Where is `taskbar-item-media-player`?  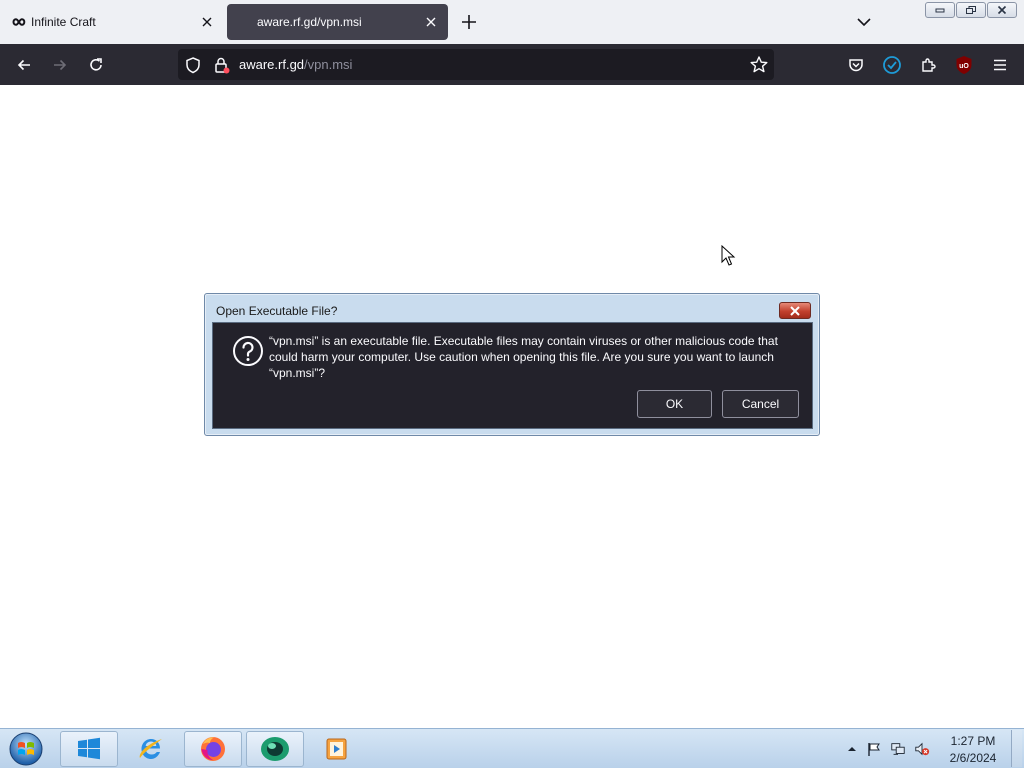
taskbar-item-media-player is located at coordinates (337, 749).